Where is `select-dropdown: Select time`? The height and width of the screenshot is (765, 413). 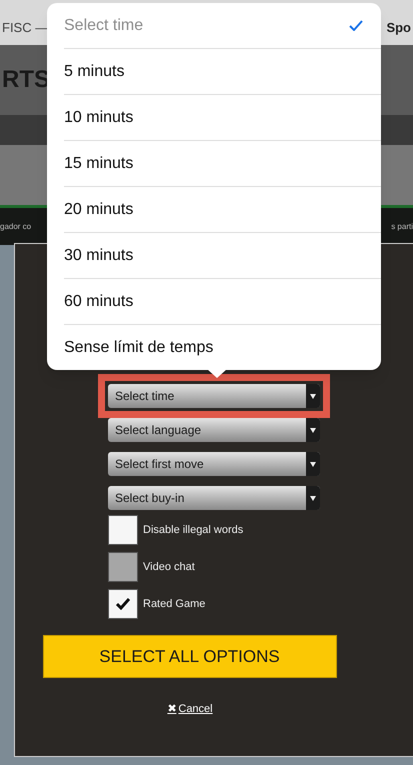
select-dropdown: Select time is located at coordinates (214, 396).